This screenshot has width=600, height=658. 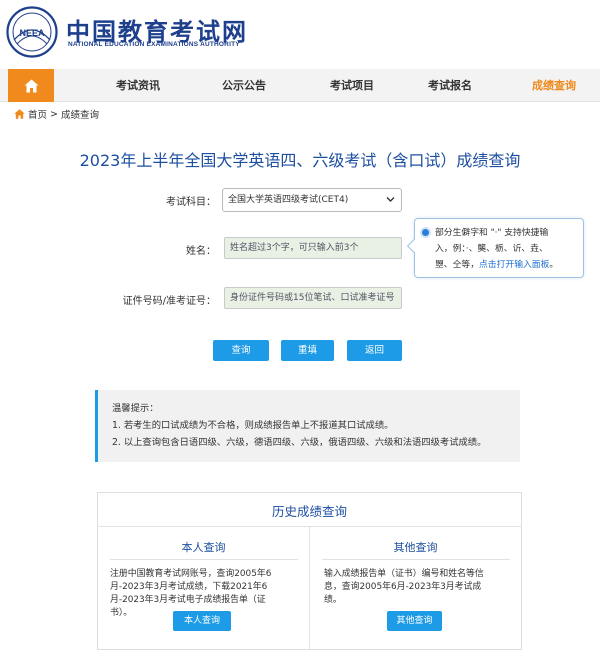 I want to click on page-title: 2023年上半年全国大学英语四、六级考试（含口试）成绩查询, so click(x=300, y=160).